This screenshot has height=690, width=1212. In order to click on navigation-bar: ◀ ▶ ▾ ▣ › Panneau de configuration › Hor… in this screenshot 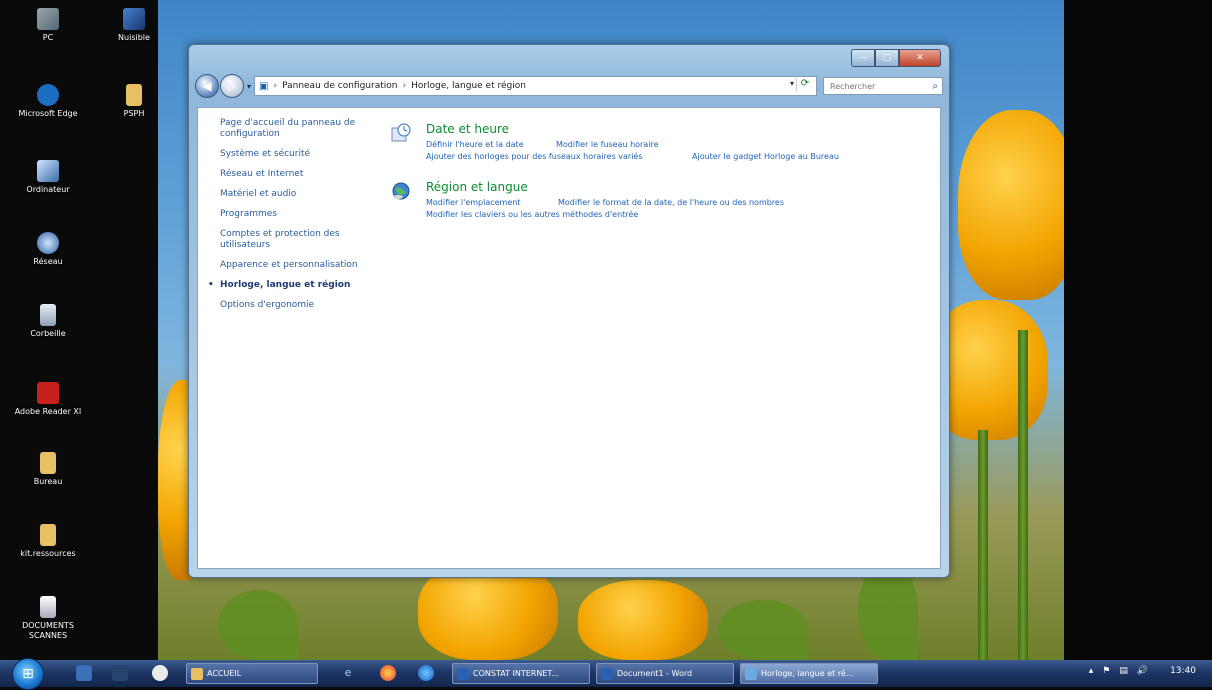, I will do `click(569, 86)`.